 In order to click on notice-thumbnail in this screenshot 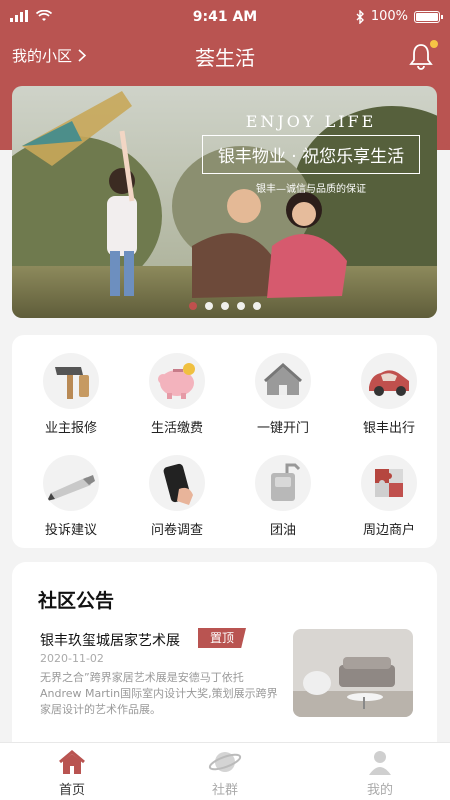, I will do `click(353, 673)`.